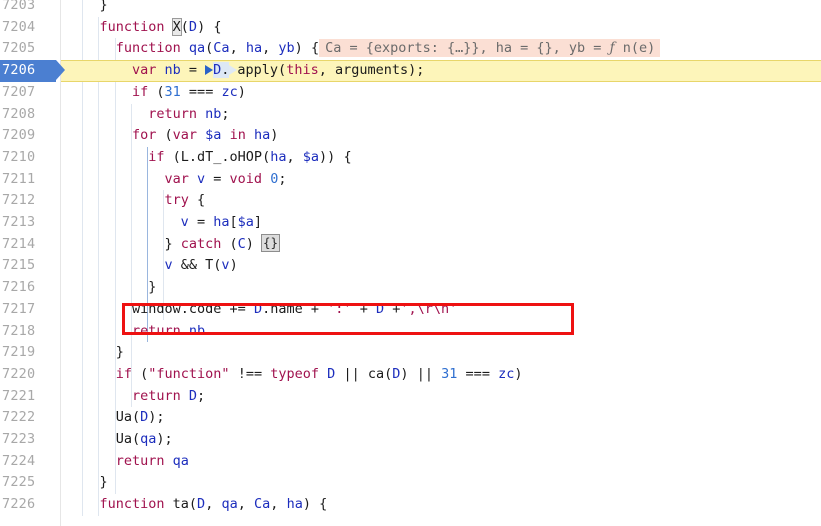 This screenshot has width=821, height=526. What do you see at coordinates (440, 505) in the screenshot?
I see `code-line: function ta(D, qa, Ca, ha) {` at bounding box center [440, 505].